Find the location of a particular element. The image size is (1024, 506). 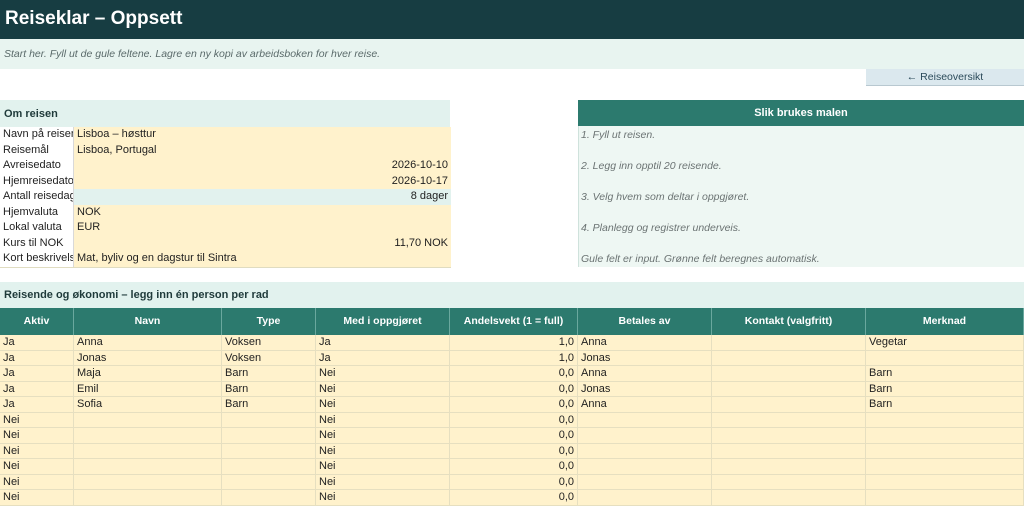

trip-info-value: Mat, byliv og en dagstur til Sintra is located at coordinates (262, 259).